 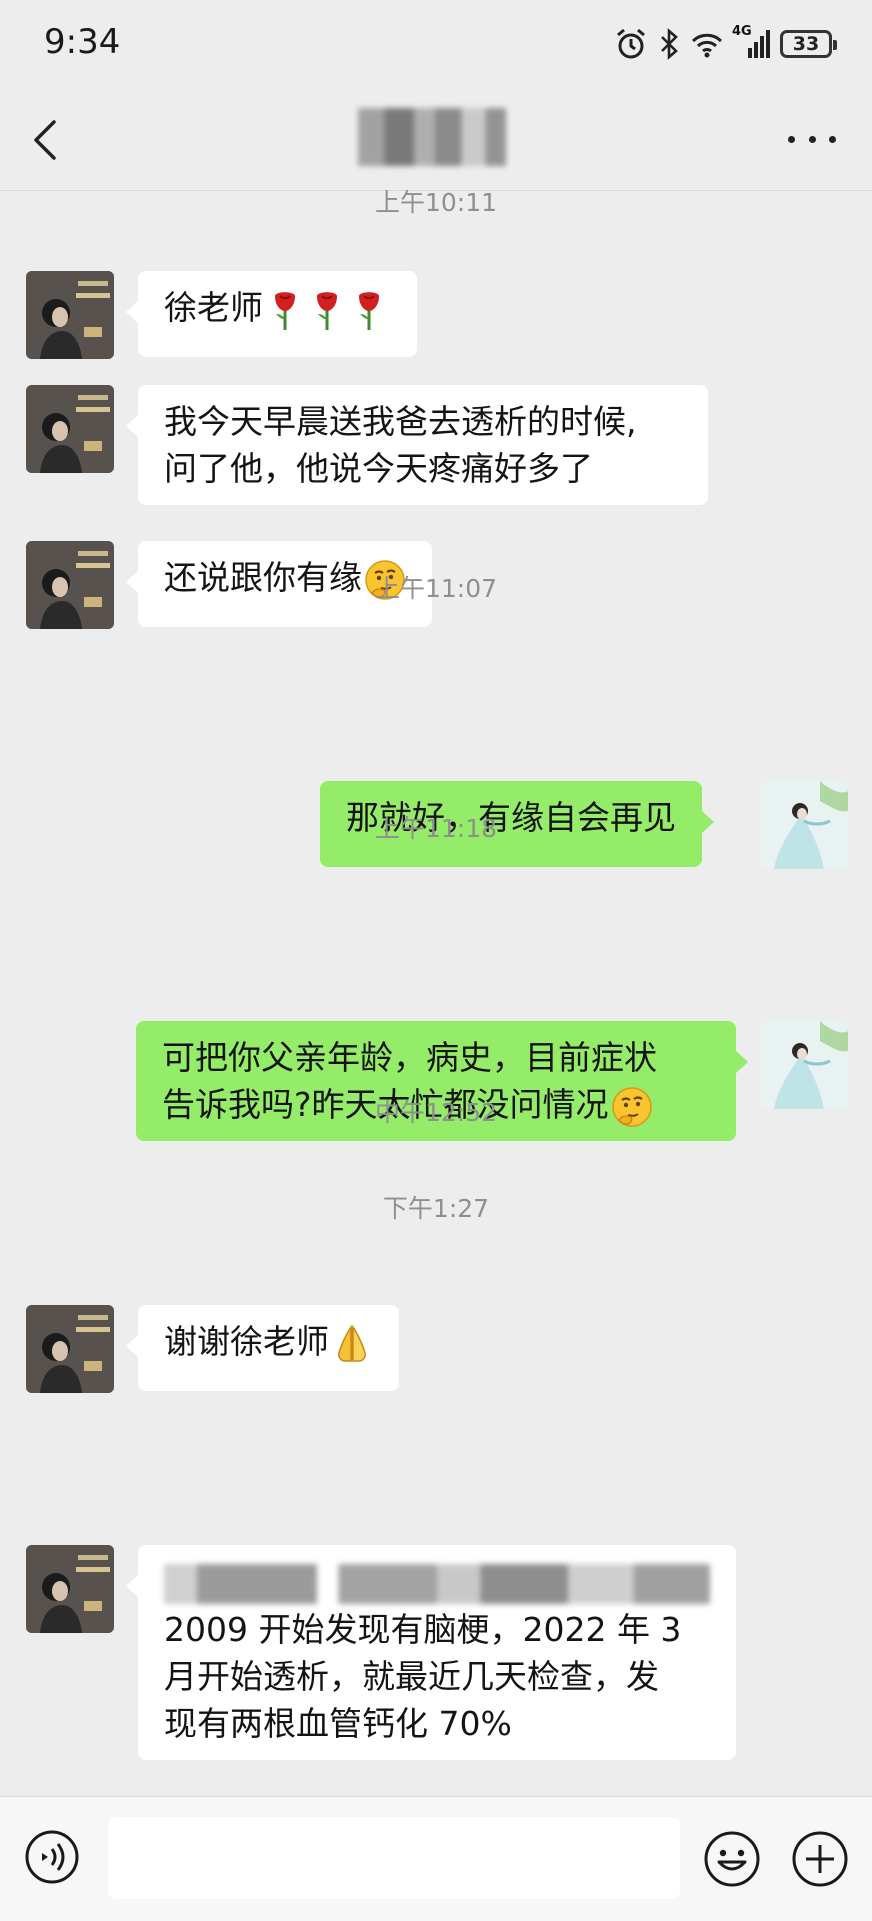 I want to click on message-text-line: 我今天早晨送我爸去透析的时候,, so click(x=400, y=421).